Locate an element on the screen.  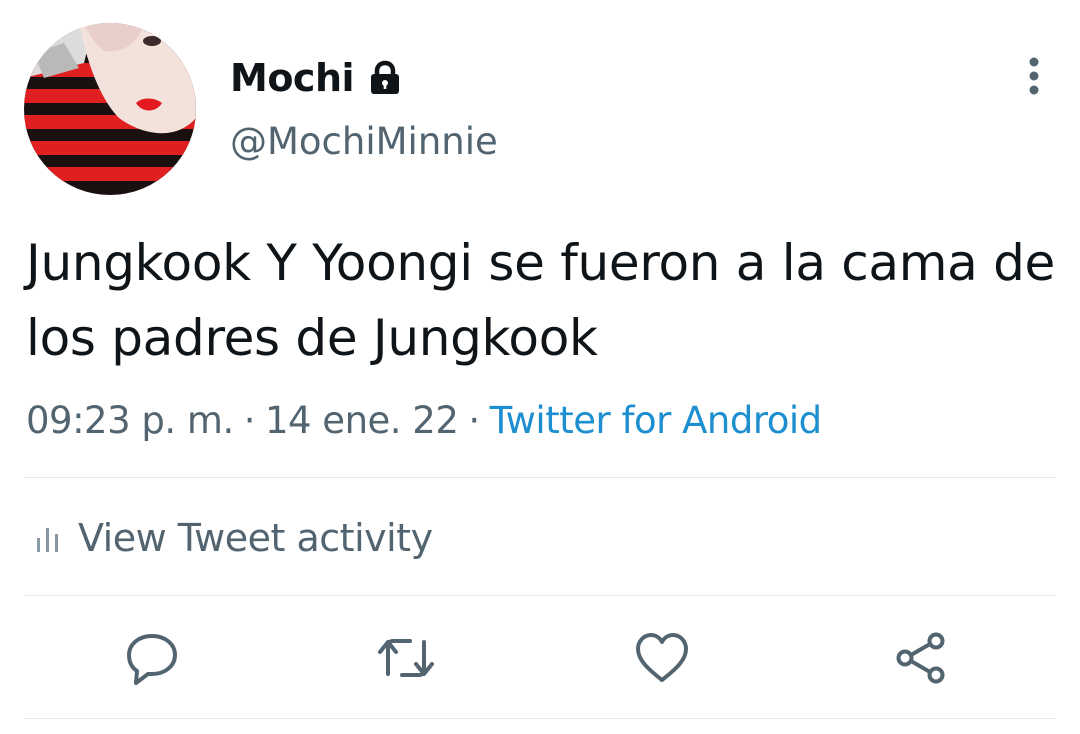
view-tweet-activity-label: View Tweet activity is located at coordinates (255, 538).